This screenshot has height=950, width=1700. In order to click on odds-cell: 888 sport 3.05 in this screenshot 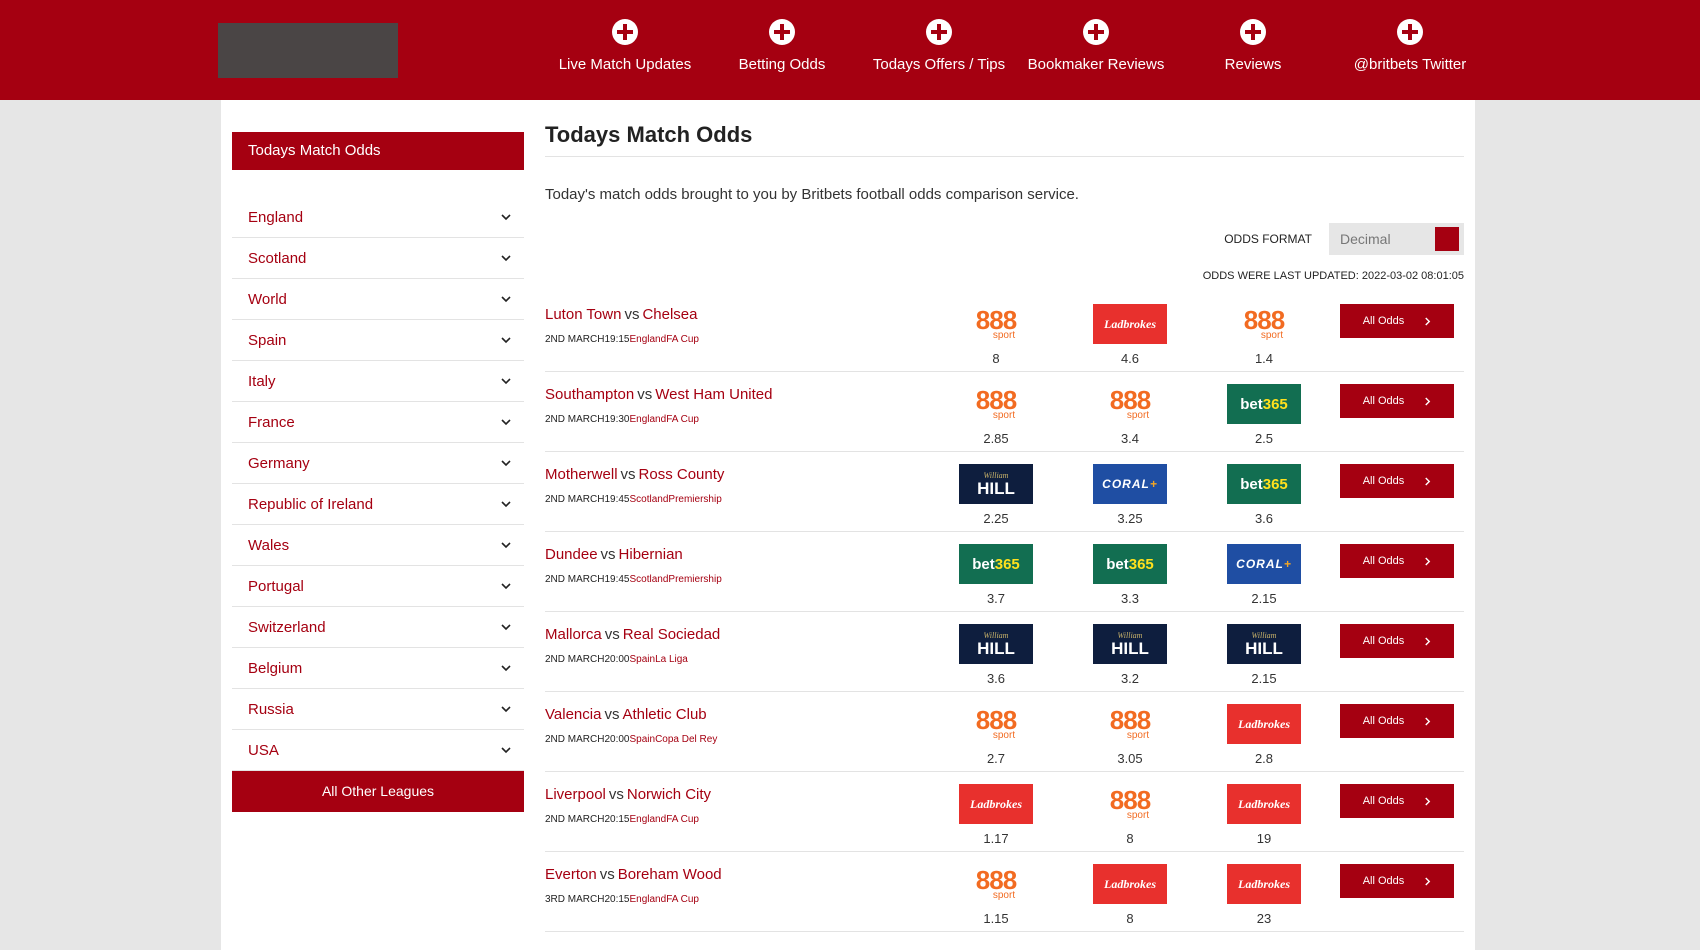, I will do `click(1130, 735)`.